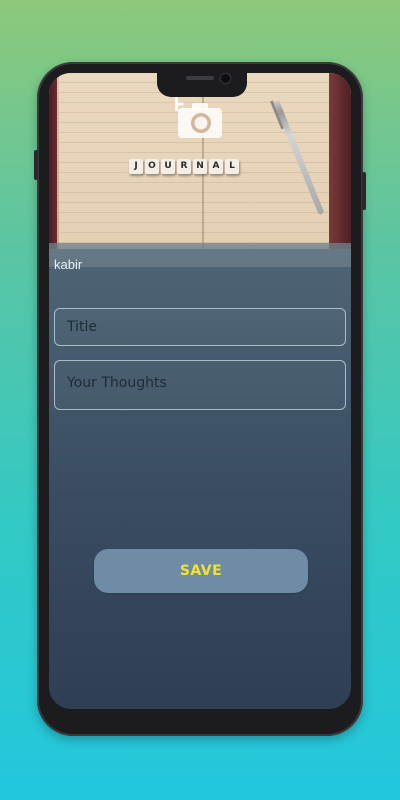 The image size is (400, 800). Describe the element at coordinates (202, 84) in the screenshot. I see `phone-notch` at that location.